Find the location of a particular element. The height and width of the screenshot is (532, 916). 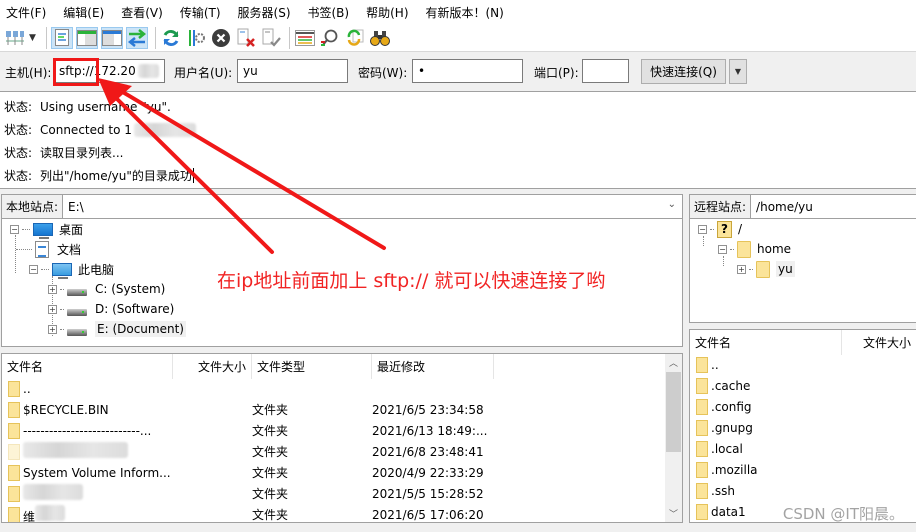

drive-icon is located at coordinates (77, 332).